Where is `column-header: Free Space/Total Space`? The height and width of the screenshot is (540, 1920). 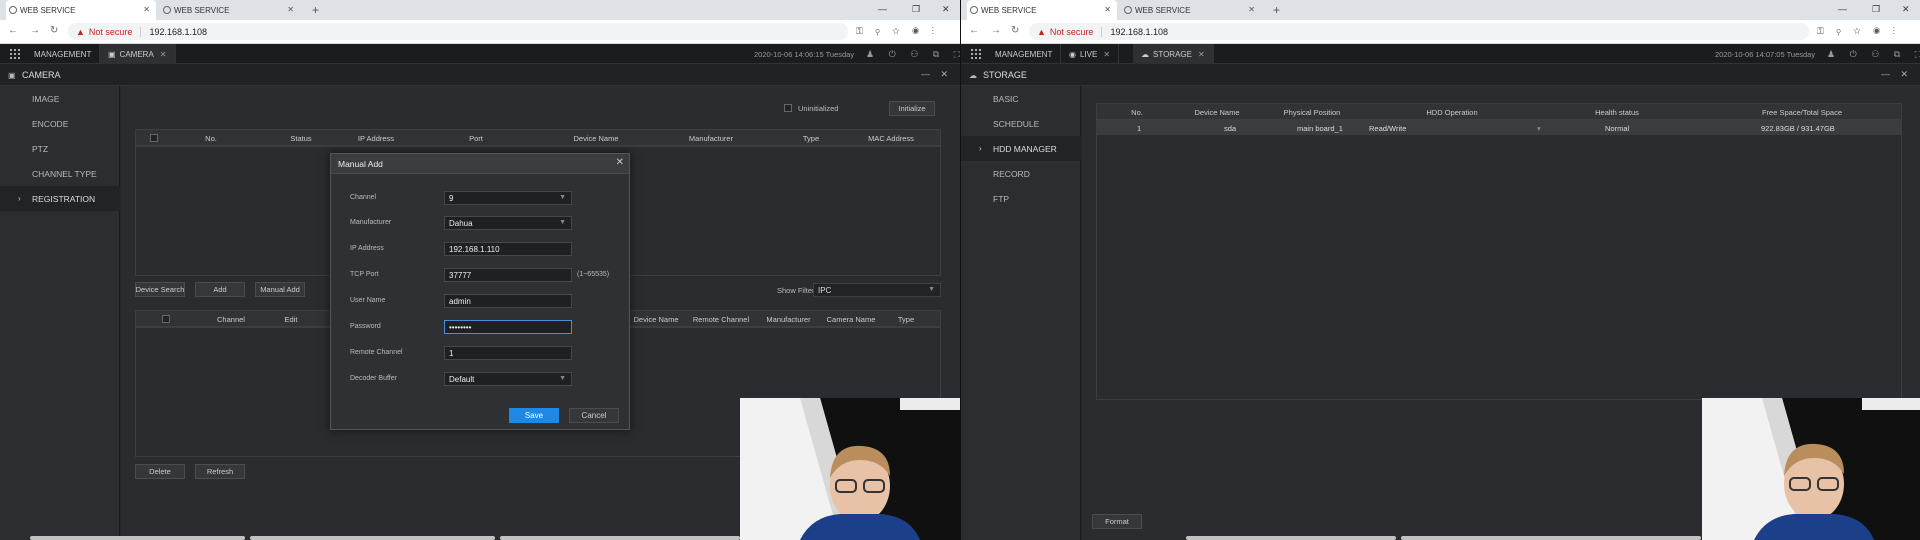
column-header: Free Space/Total Space is located at coordinates (1802, 112).